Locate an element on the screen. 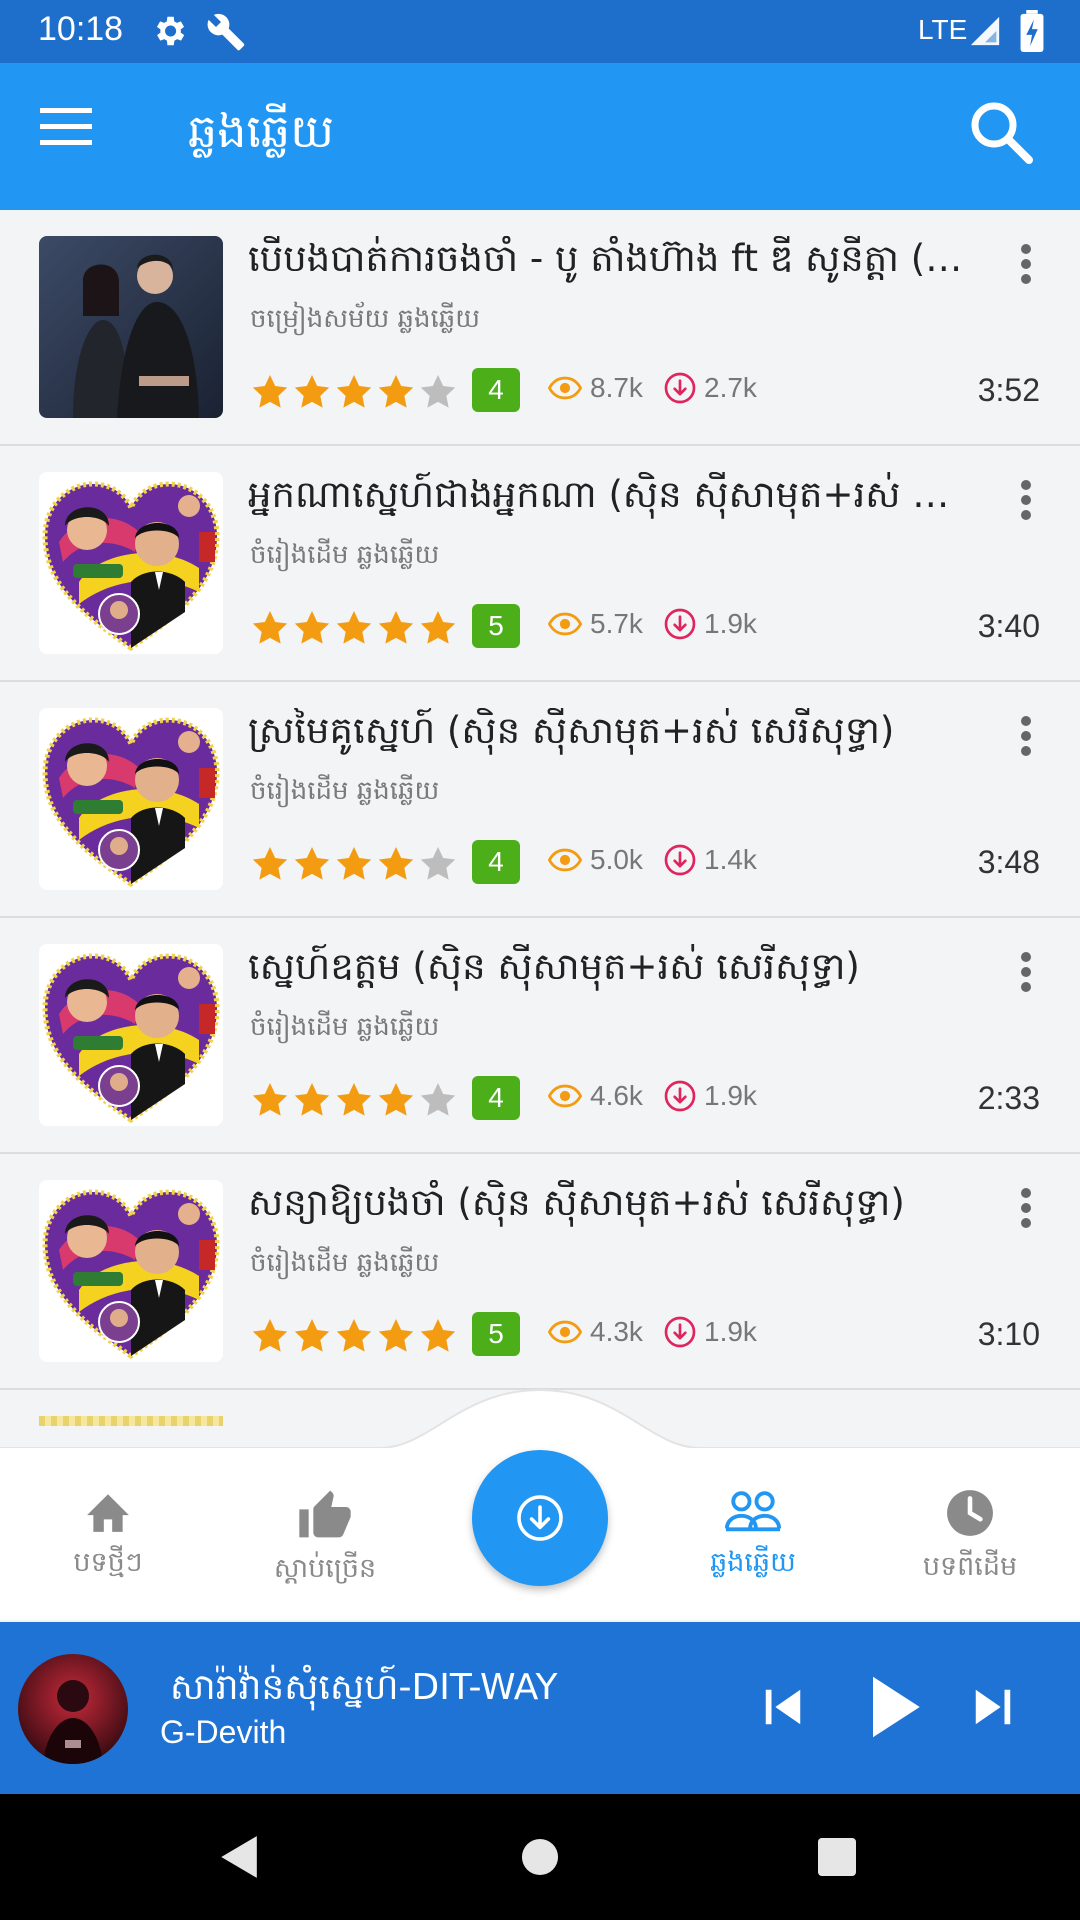 This screenshot has height=1920, width=1080. song-category: ចម្រៀងសម័យ ឆ្លងឆ្លើយ is located at coordinates (365, 319).